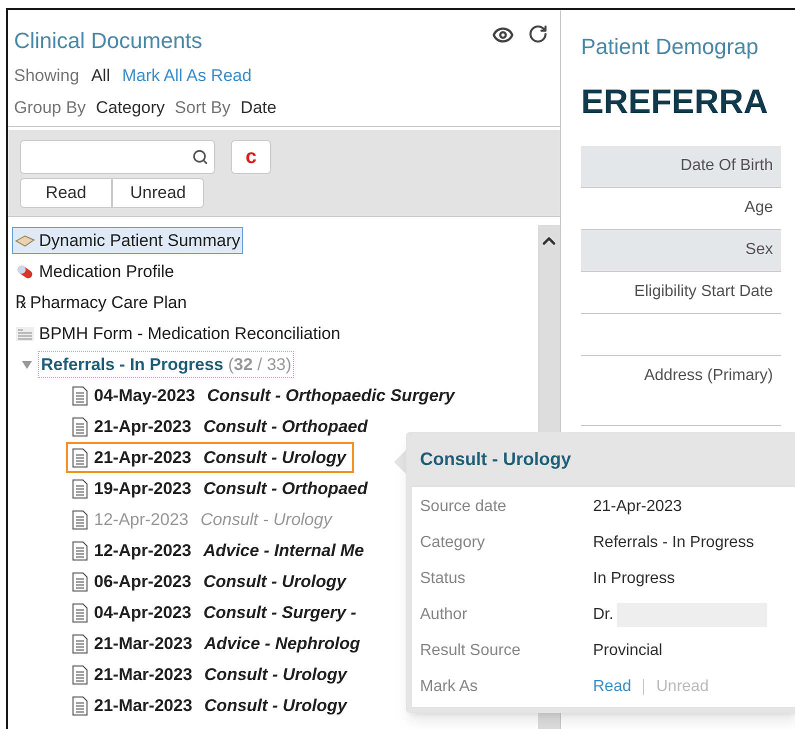 This screenshot has width=795, height=729. I want to click on group-label: Referrals - In Progress (32 / 33), so click(166, 364).